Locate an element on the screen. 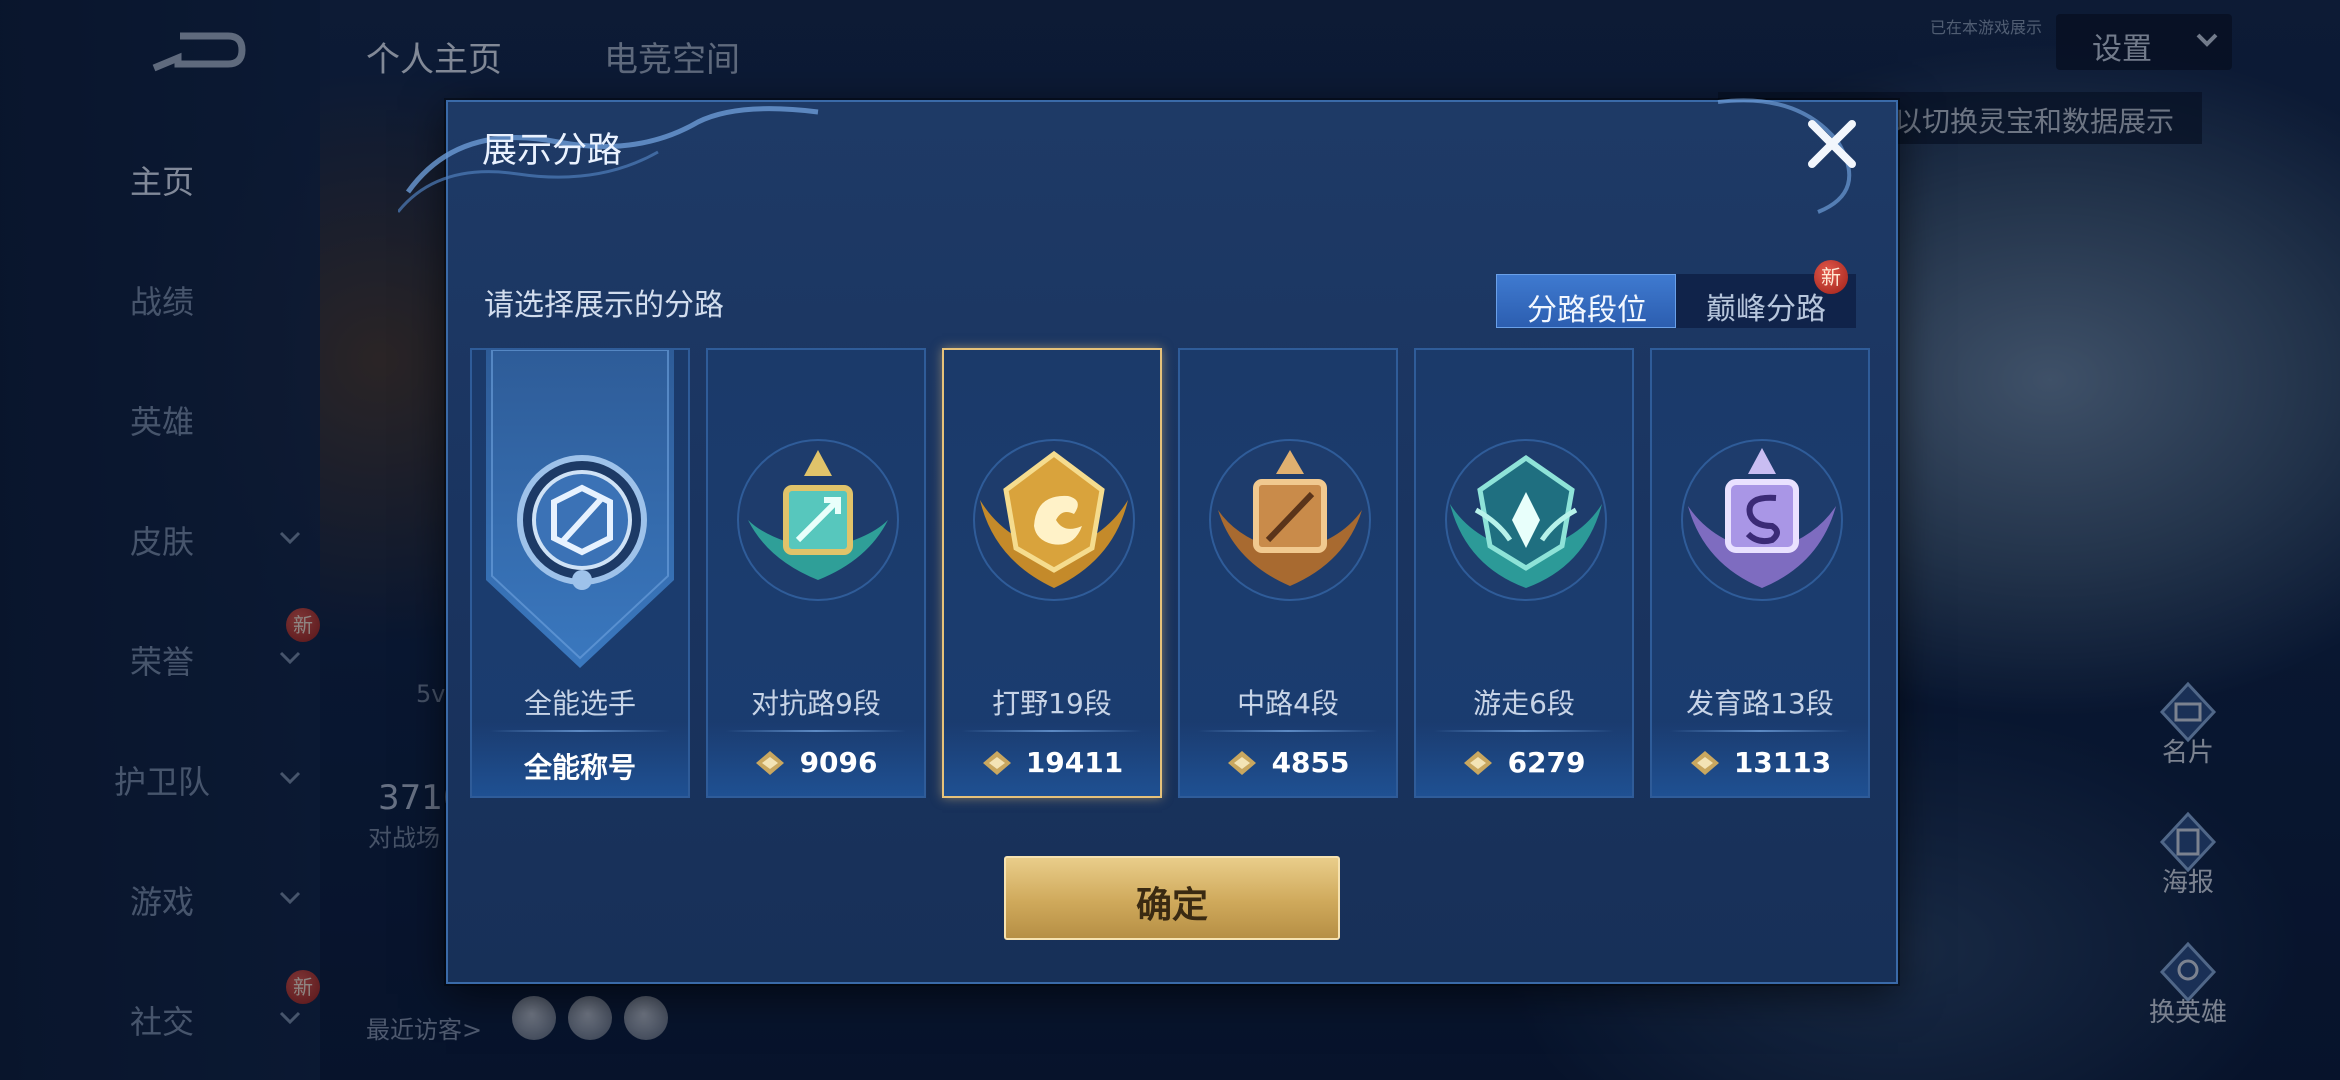  segment-control: 分路段位 巅峰分路 is located at coordinates (1676, 301).